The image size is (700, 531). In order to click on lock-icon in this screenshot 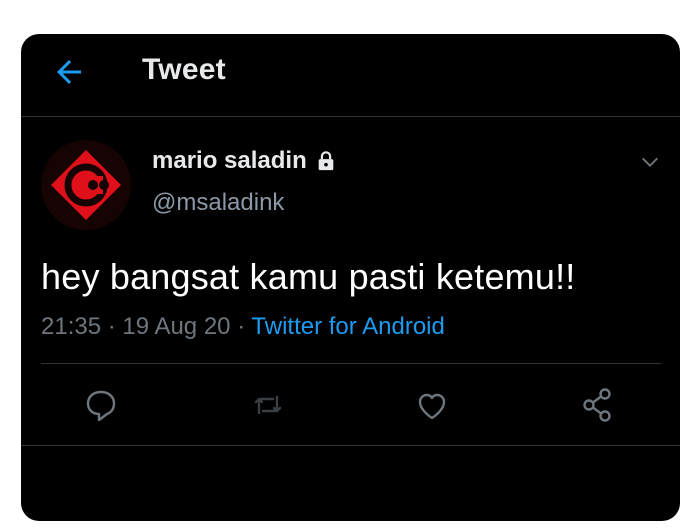, I will do `click(326, 161)`.